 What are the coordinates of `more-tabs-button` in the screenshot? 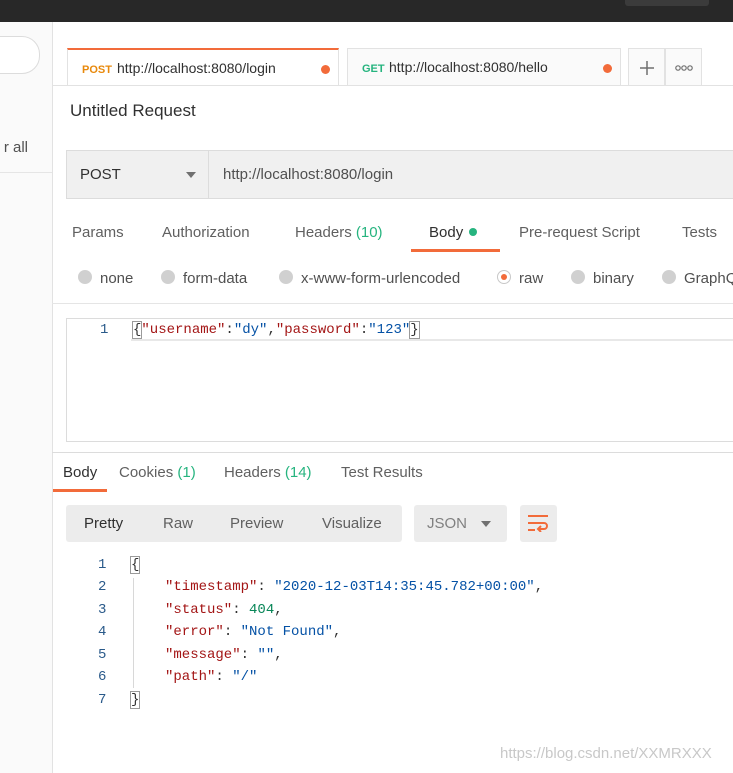 It's located at (683, 67).